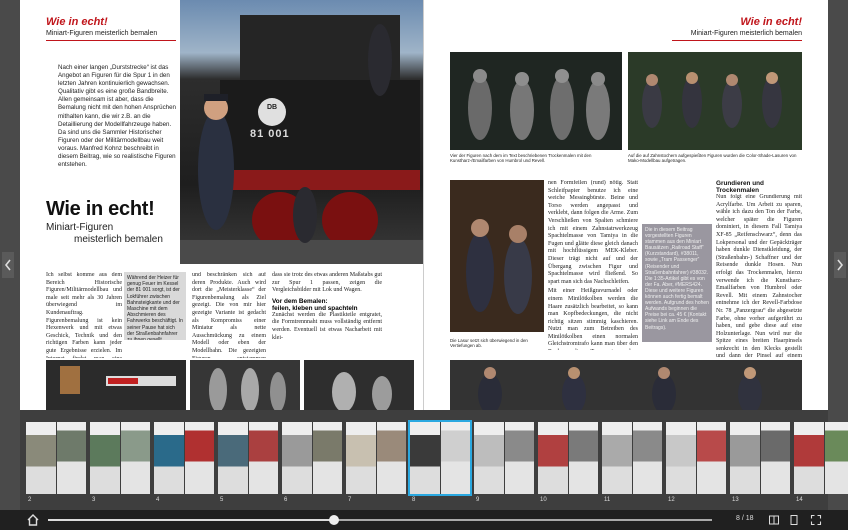  What do you see at coordinates (478, 500) in the screenshot?
I see `thumbnail-number: 9` at bounding box center [478, 500].